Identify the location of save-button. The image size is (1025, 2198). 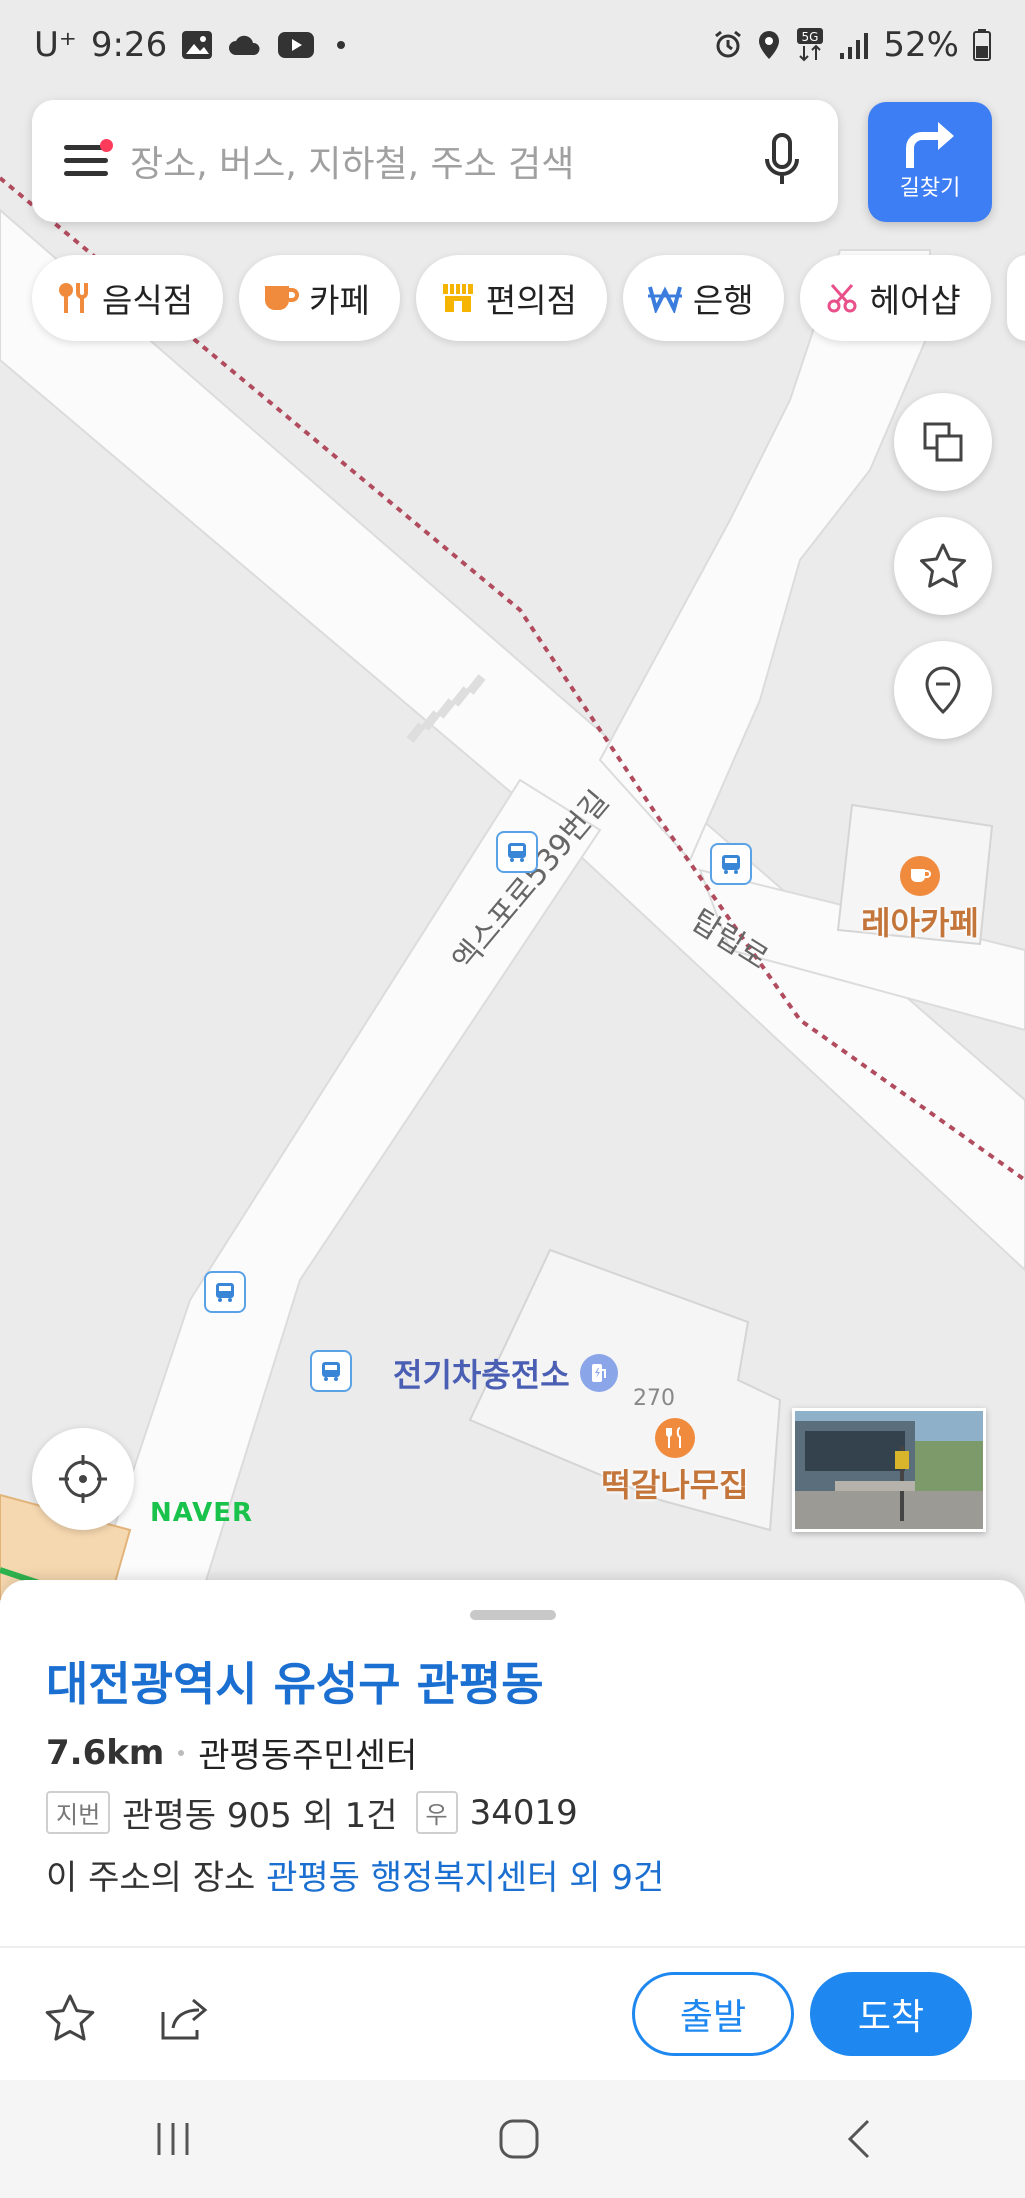
(70, 2018).